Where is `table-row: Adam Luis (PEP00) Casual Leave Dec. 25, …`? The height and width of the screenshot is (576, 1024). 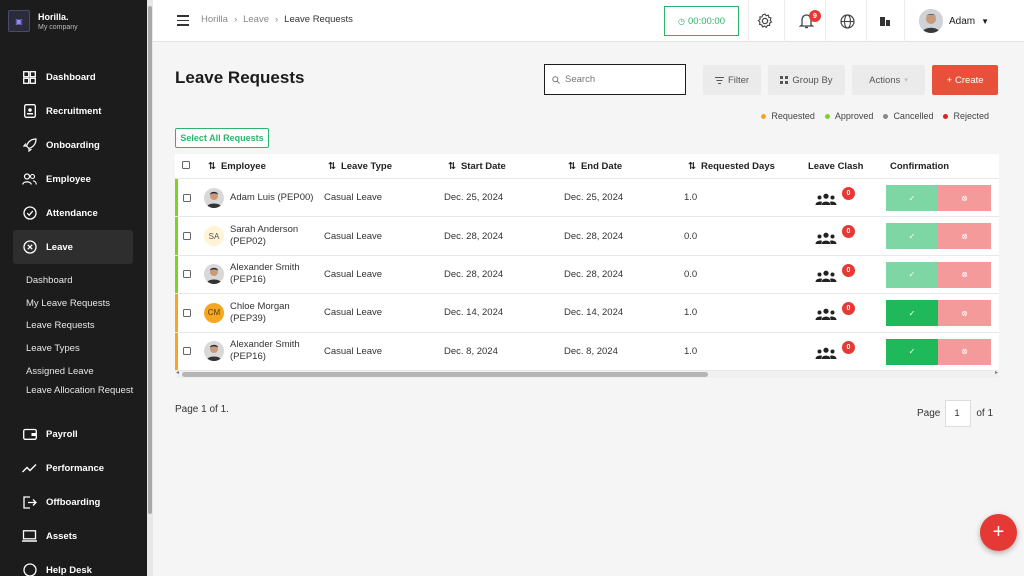 table-row: Adam Luis (PEP00) Casual Leave Dec. 25, … is located at coordinates (587, 198).